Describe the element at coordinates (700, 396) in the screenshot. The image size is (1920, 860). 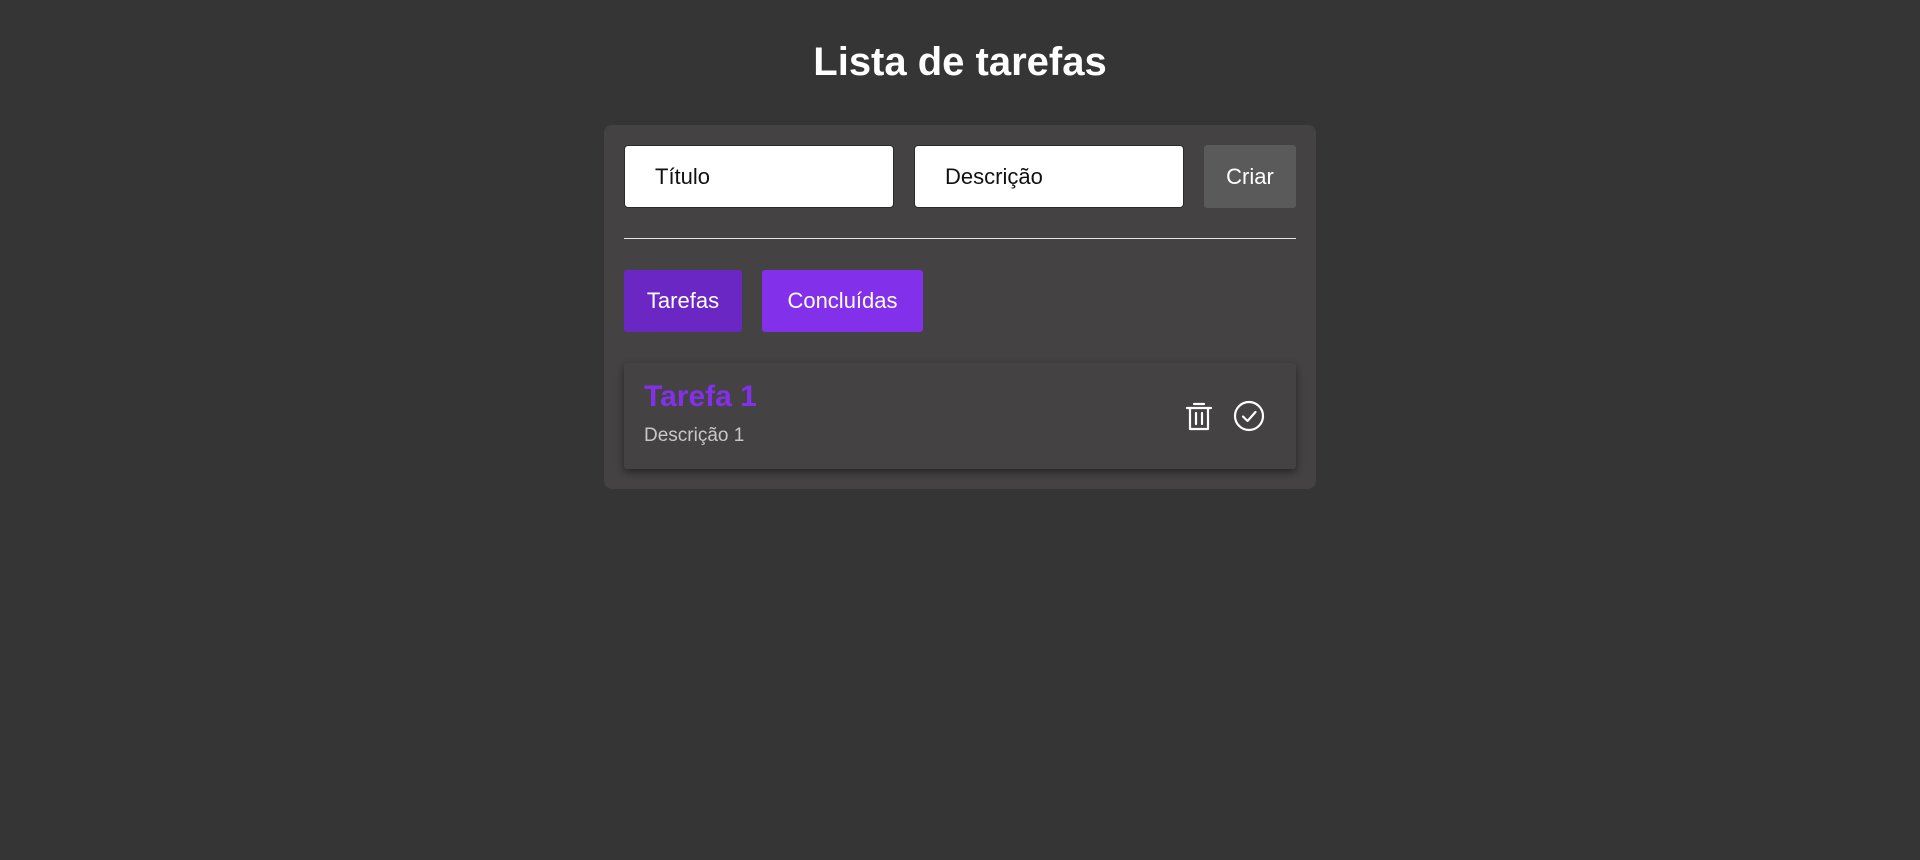
I see `task-title: Tarefa 1` at that location.